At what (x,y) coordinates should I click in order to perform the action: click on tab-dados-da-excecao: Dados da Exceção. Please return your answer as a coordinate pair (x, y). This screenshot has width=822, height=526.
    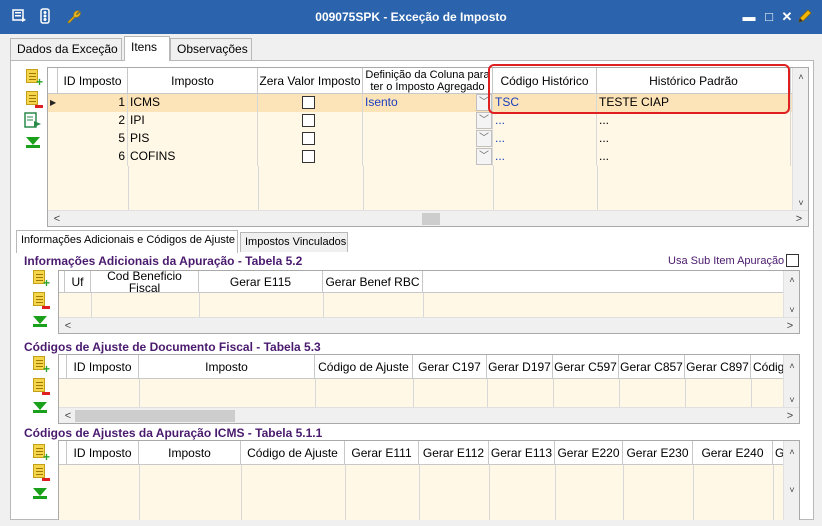
    Looking at the image, I should click on (66, 49).